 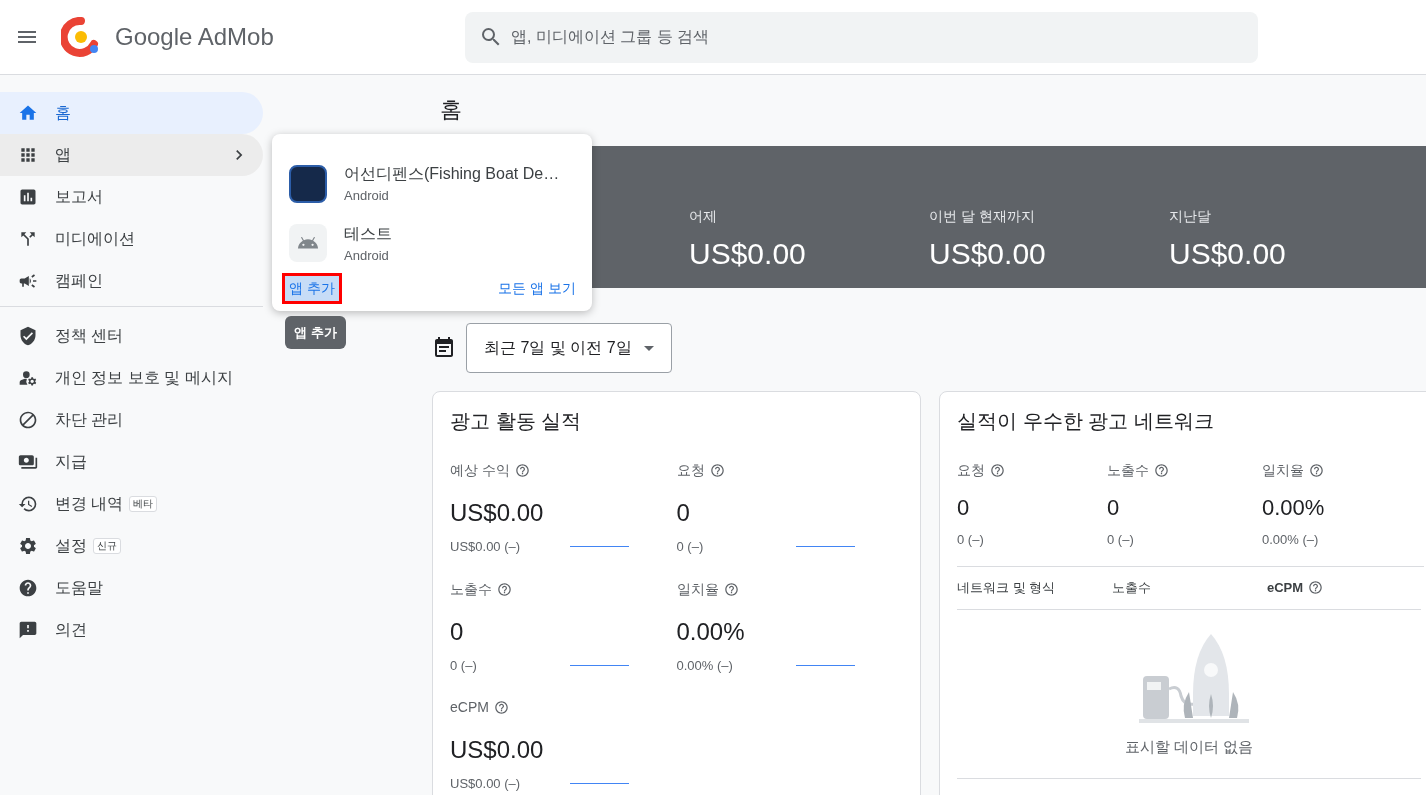 What do you see at coordinates (1189, 746) in the screenshot?
I see `empty-state-text: 표시할 데이터 없음` at bounding box center [1189, 746].